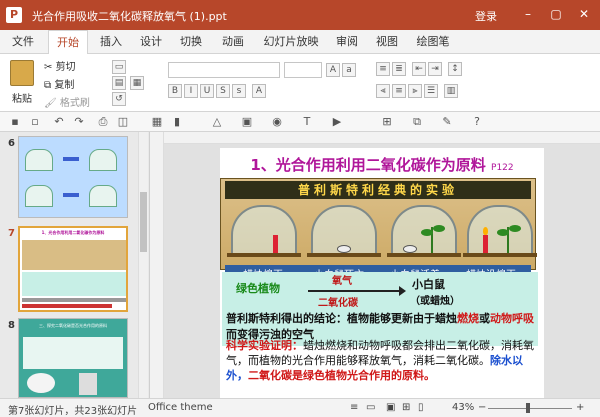 The image size is (600, 417). Describe the element at coordinates (175, 91) in the screenshot. I see `bold-icon: B` at that location.